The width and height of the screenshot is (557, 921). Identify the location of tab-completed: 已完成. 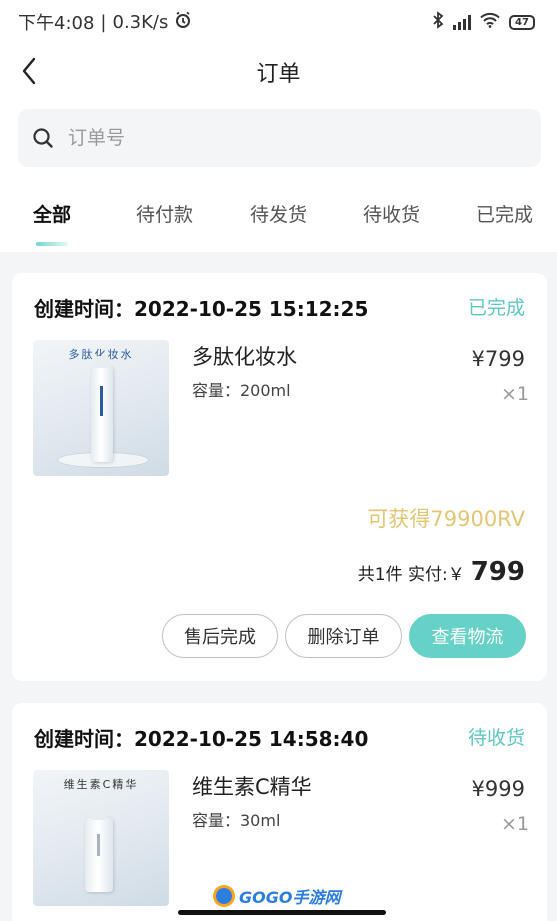
(504, 213).